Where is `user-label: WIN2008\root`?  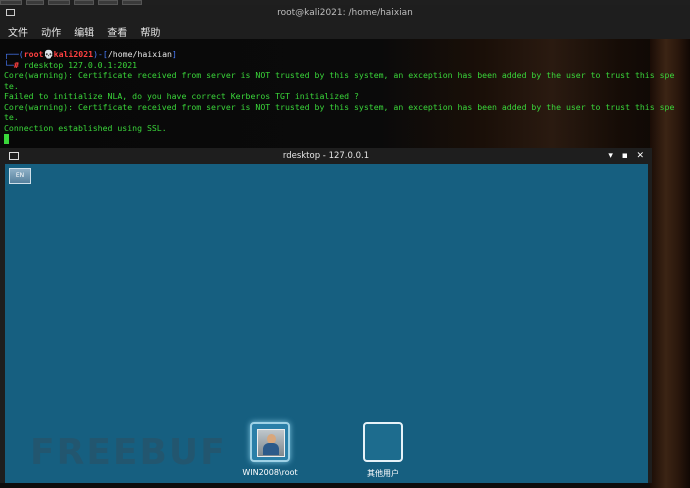
user-label: WIN2008\root is located at coordinates (270, 472).